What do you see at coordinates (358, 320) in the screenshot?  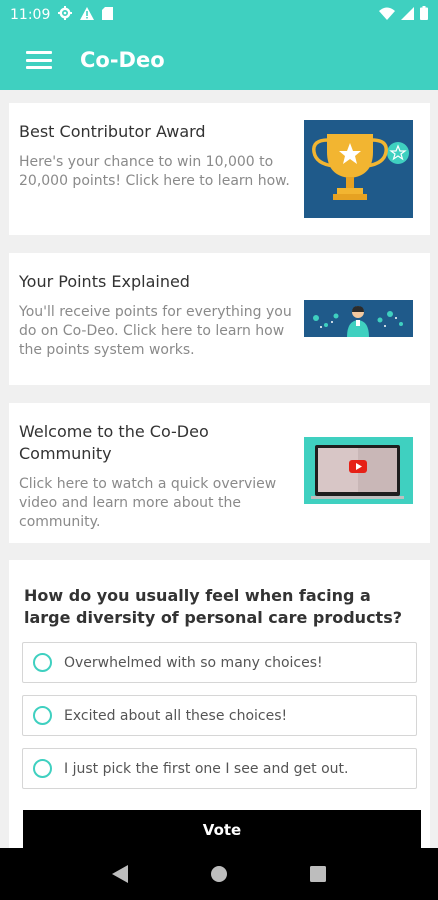 I see `points-image` at bounding box center [358, 320].